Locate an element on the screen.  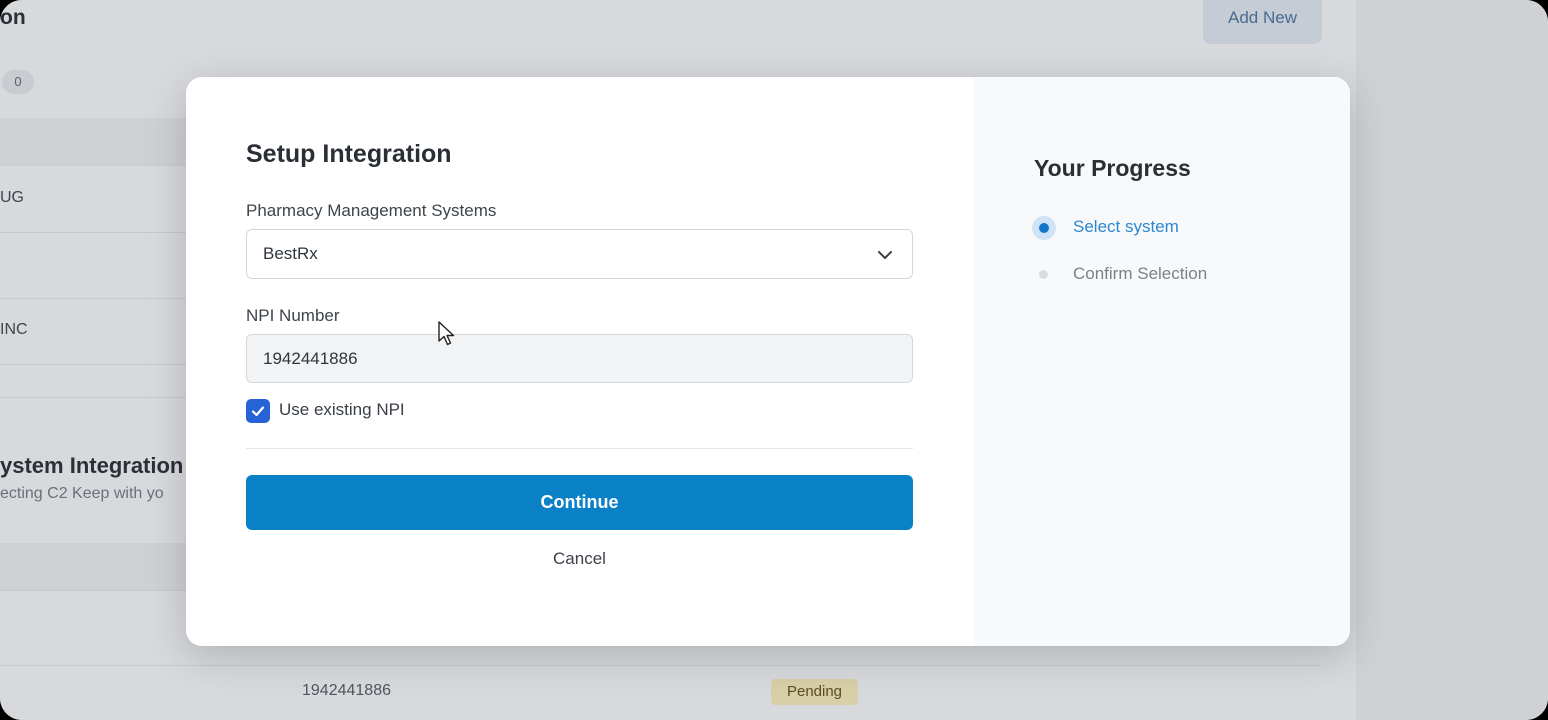
status-badge: Pending is located at coordinates (814, 692).